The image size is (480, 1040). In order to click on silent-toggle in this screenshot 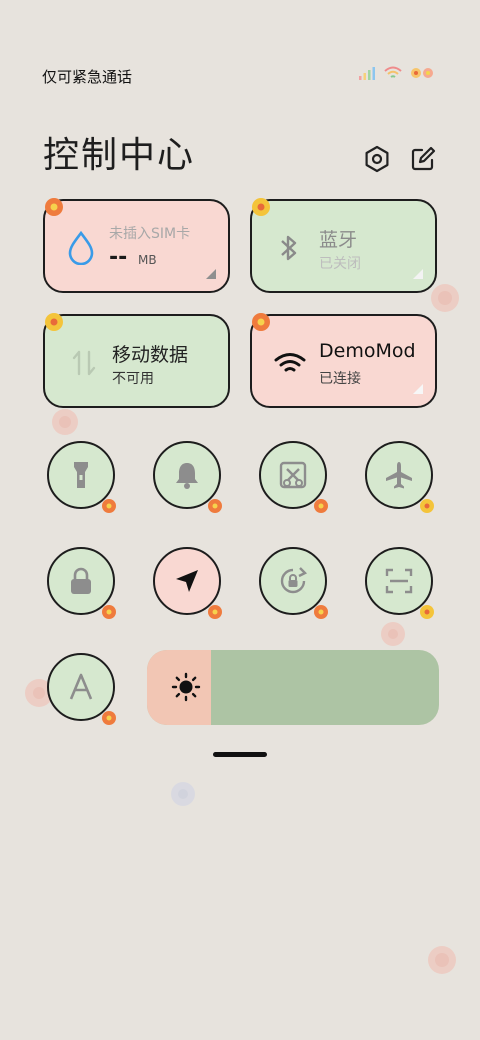, I will do `click(187, 477)`.